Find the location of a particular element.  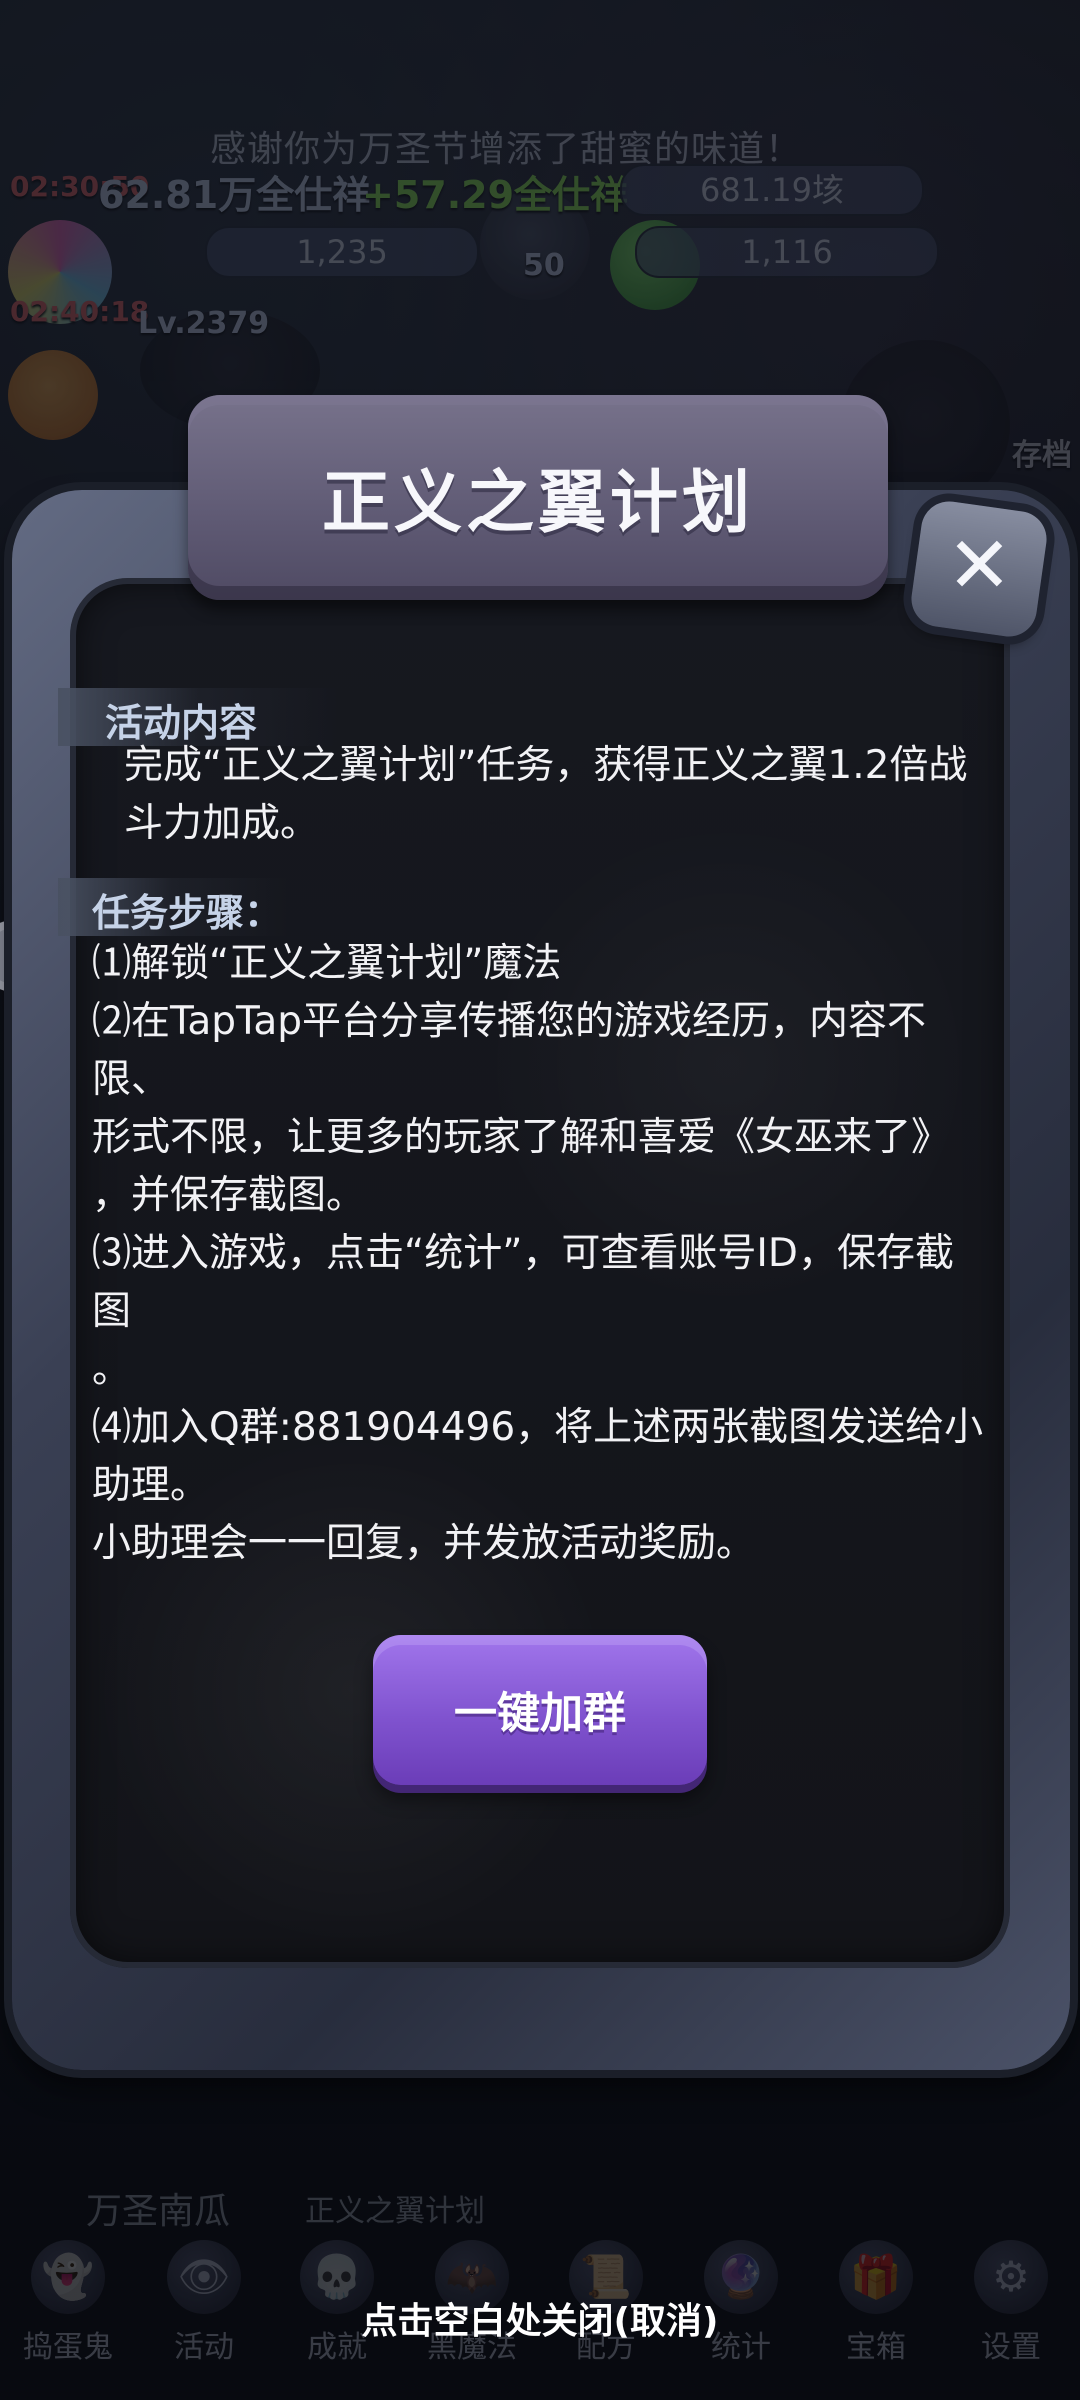

activity-content-line-2: 斗力加成。 is located at coordinates (222, 823).